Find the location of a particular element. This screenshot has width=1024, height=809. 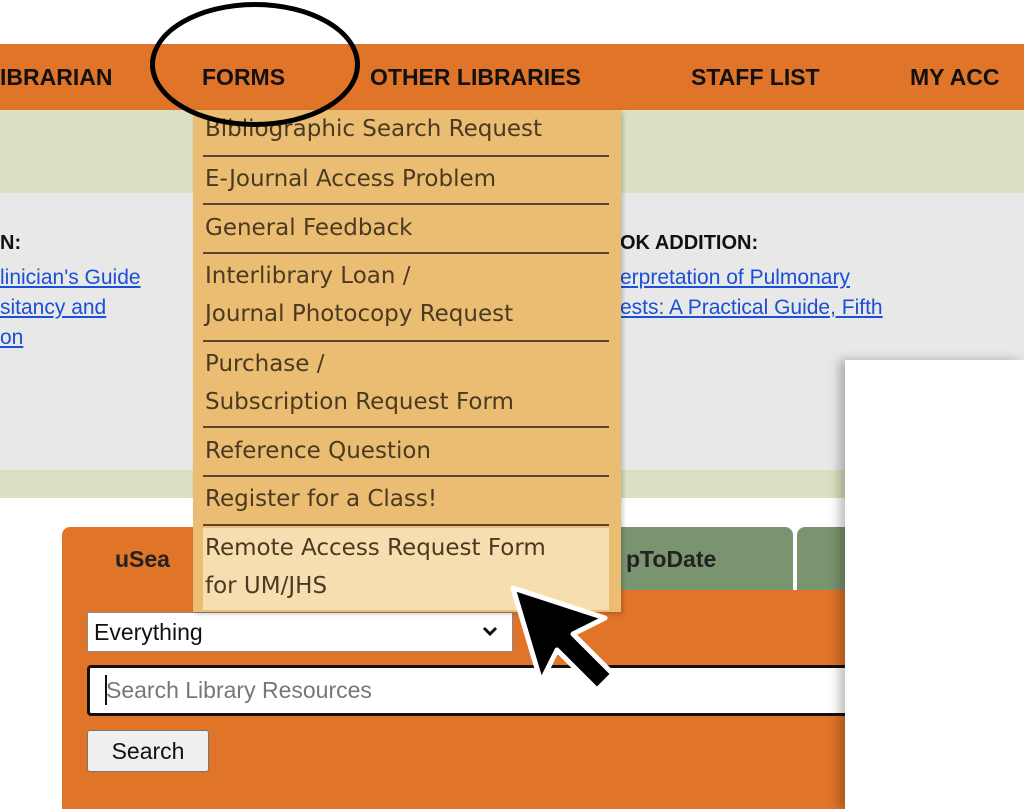

text-caret is located at coordinates (106, 690).